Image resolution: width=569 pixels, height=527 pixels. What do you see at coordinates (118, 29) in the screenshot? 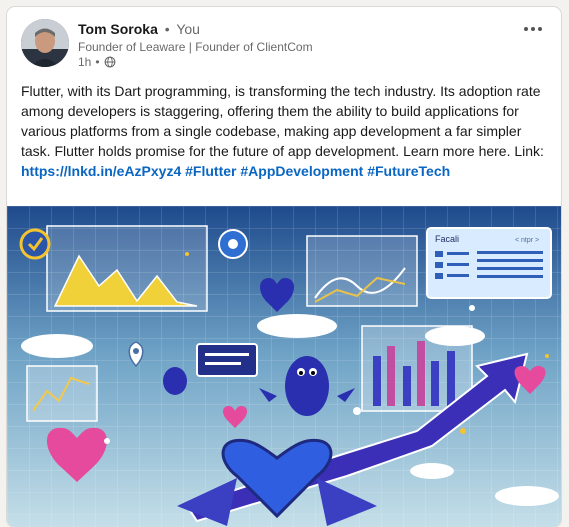
I see `author-name: Tom Soroka` at bounding box center [118, 29].